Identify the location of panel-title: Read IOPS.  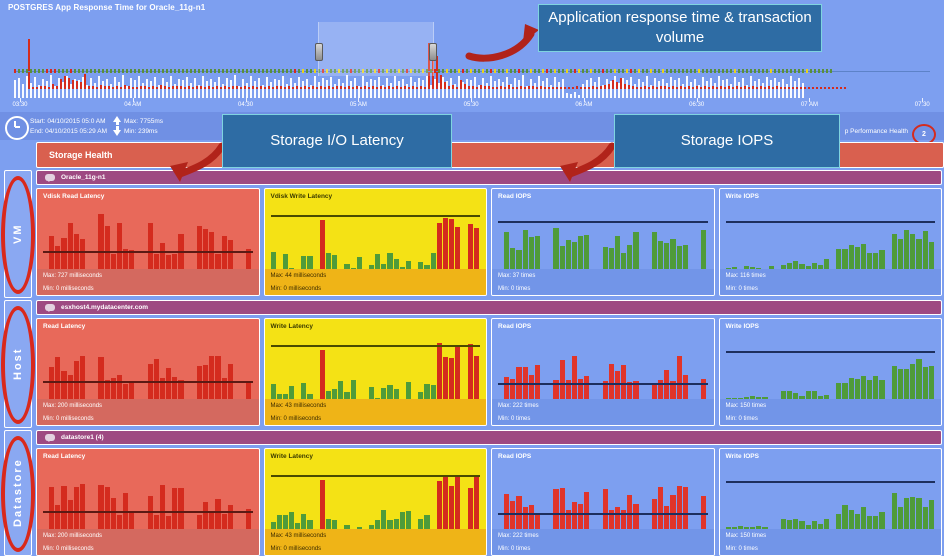
(515, 456).